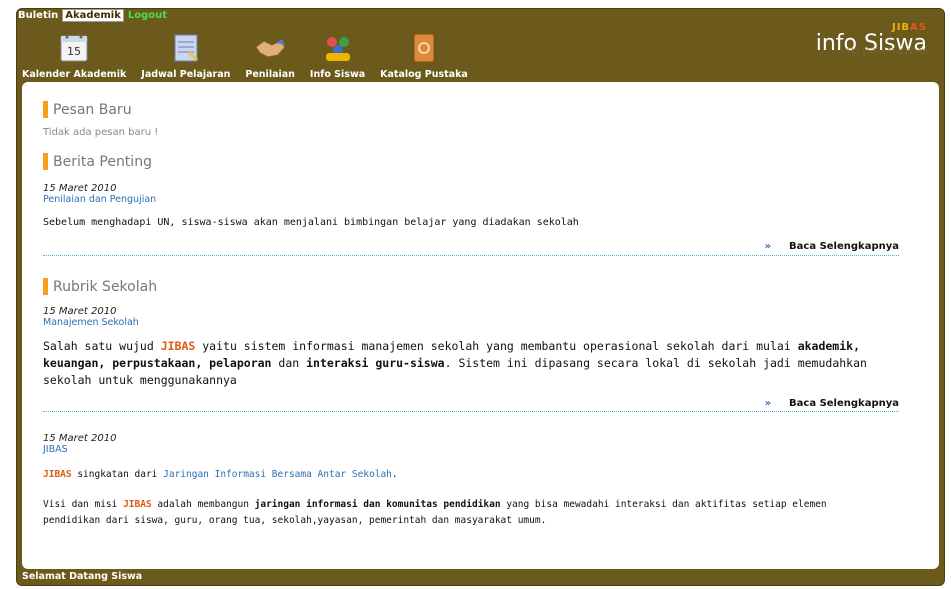 The image size is (951, 589). What do you see at coordinates (82, 576) in the screenshot?
I see `footer-welcome: Selamat Datang Siswa` at bounding box center [82, 576].